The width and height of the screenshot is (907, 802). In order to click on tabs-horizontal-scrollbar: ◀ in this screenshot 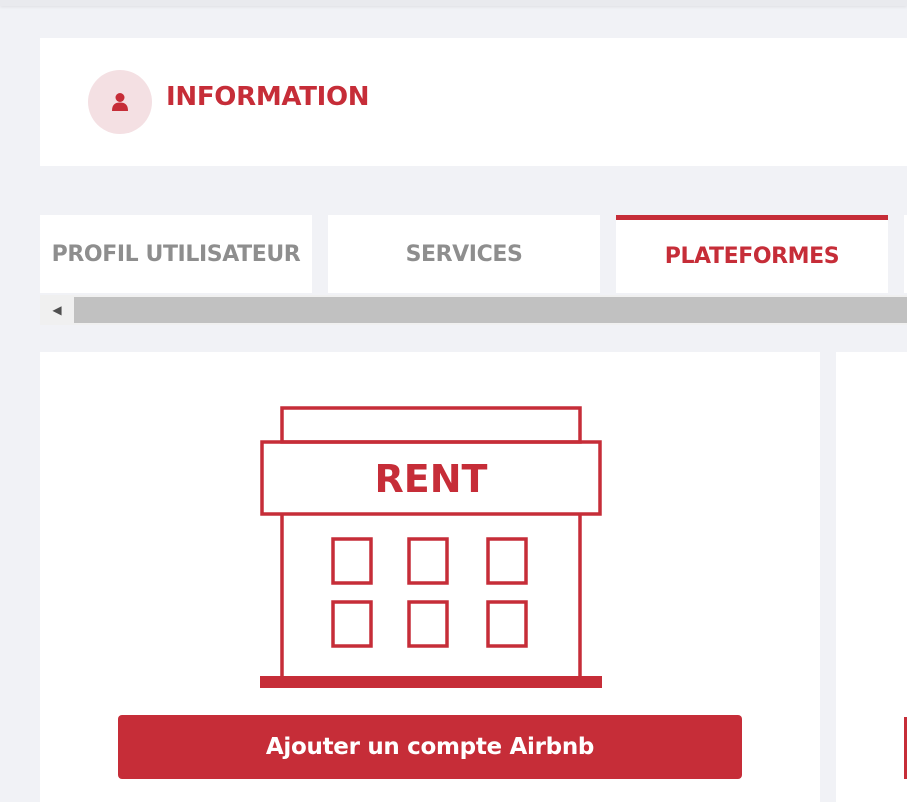, I will do `click(473, 310)`.